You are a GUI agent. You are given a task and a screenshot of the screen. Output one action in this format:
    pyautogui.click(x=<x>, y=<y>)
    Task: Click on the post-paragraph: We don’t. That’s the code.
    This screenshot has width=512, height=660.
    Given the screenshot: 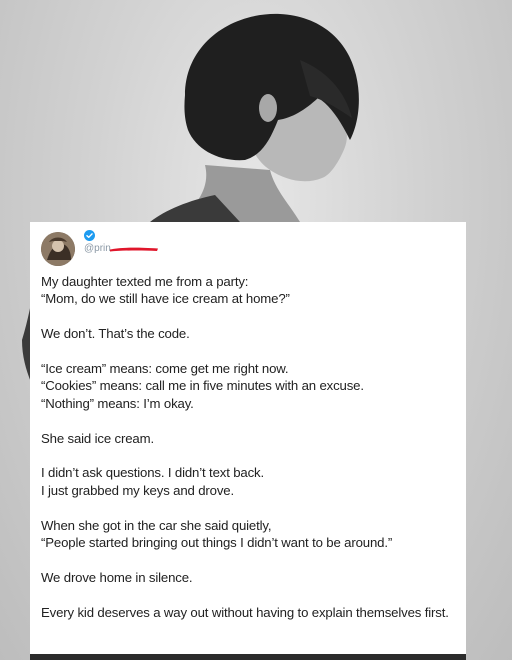 What is the action you would take?
    pyautogui.click(x=115, y=334)
    